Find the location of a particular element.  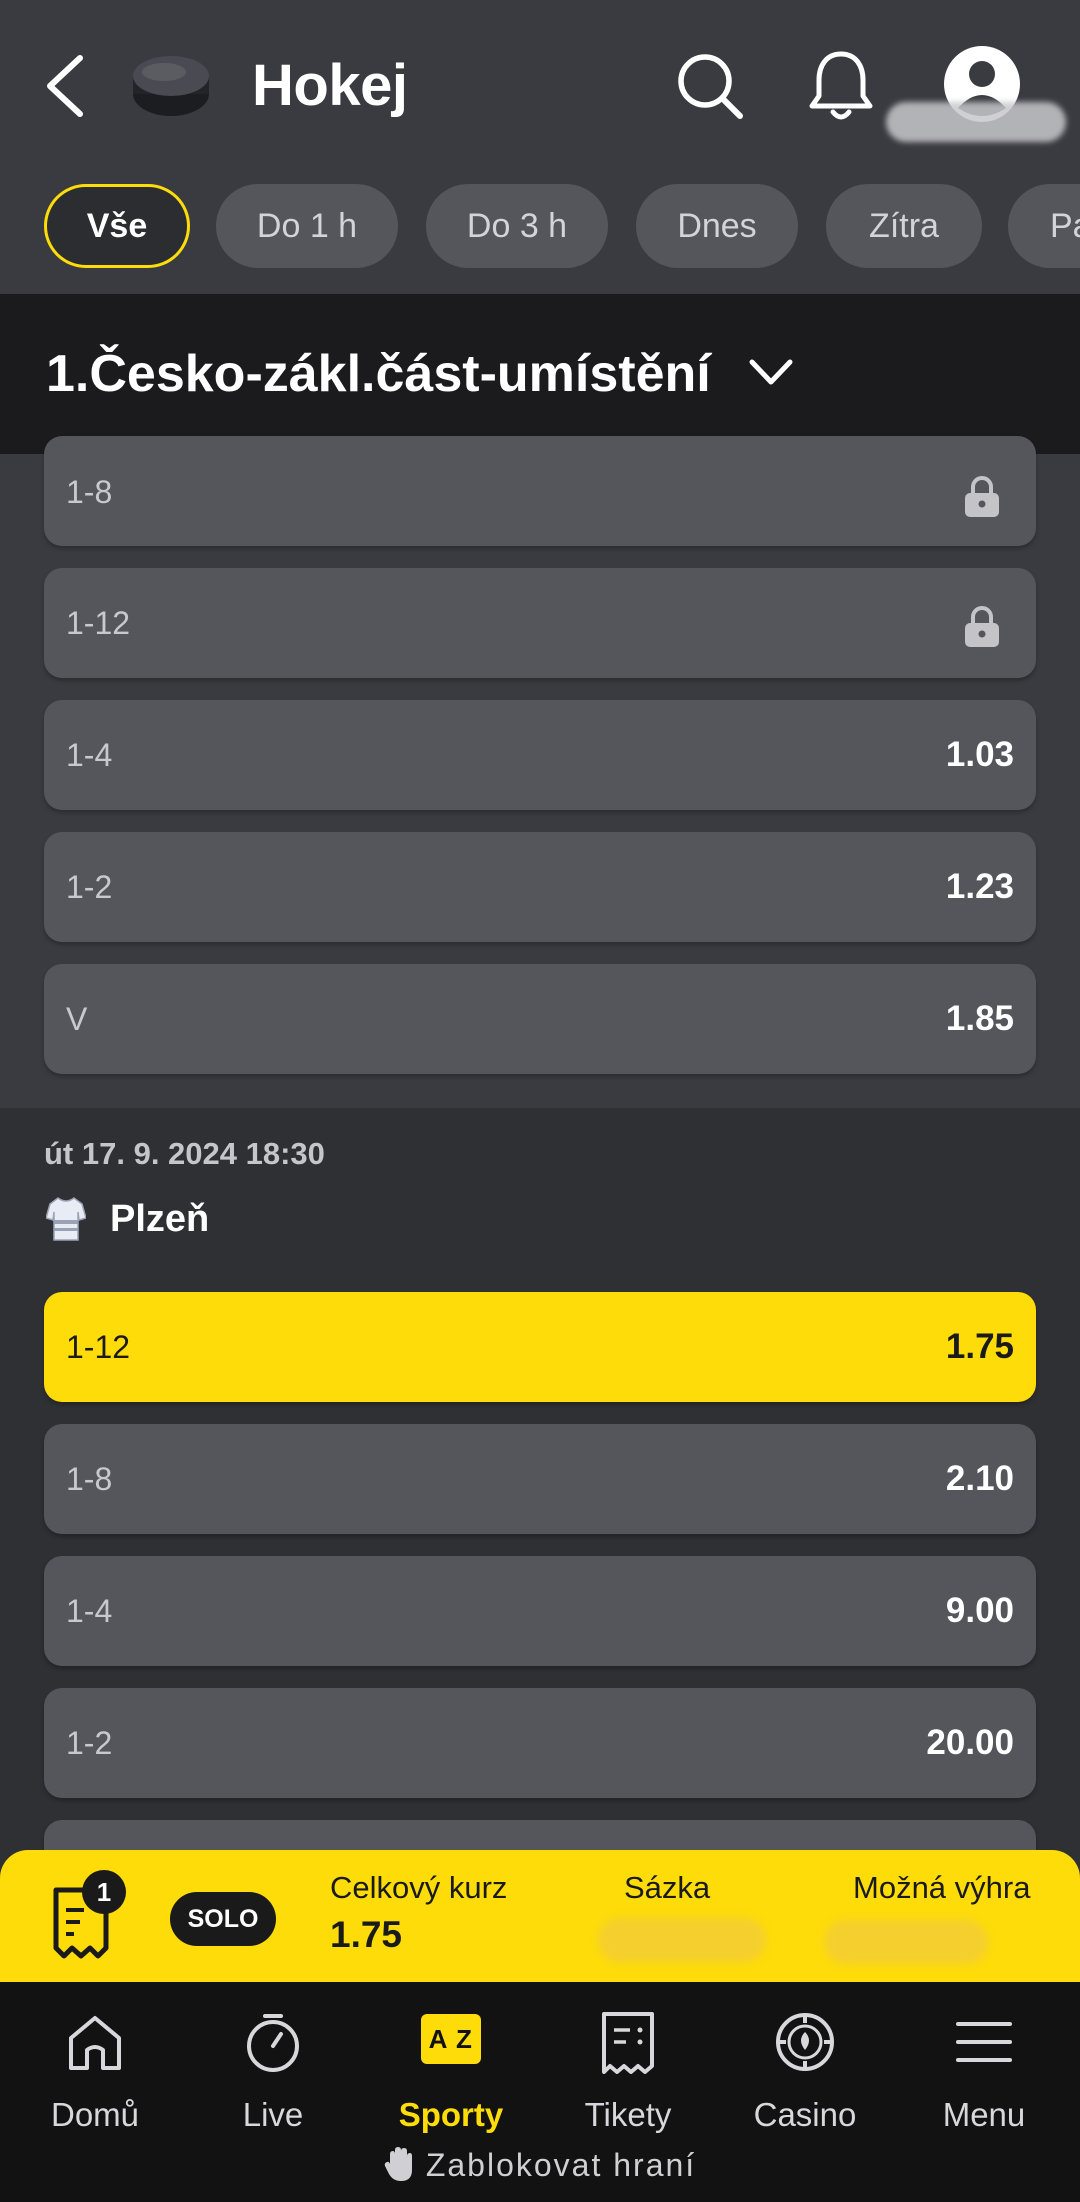

market-row: 1-4 1.03 is located at coordinates (540, 755).